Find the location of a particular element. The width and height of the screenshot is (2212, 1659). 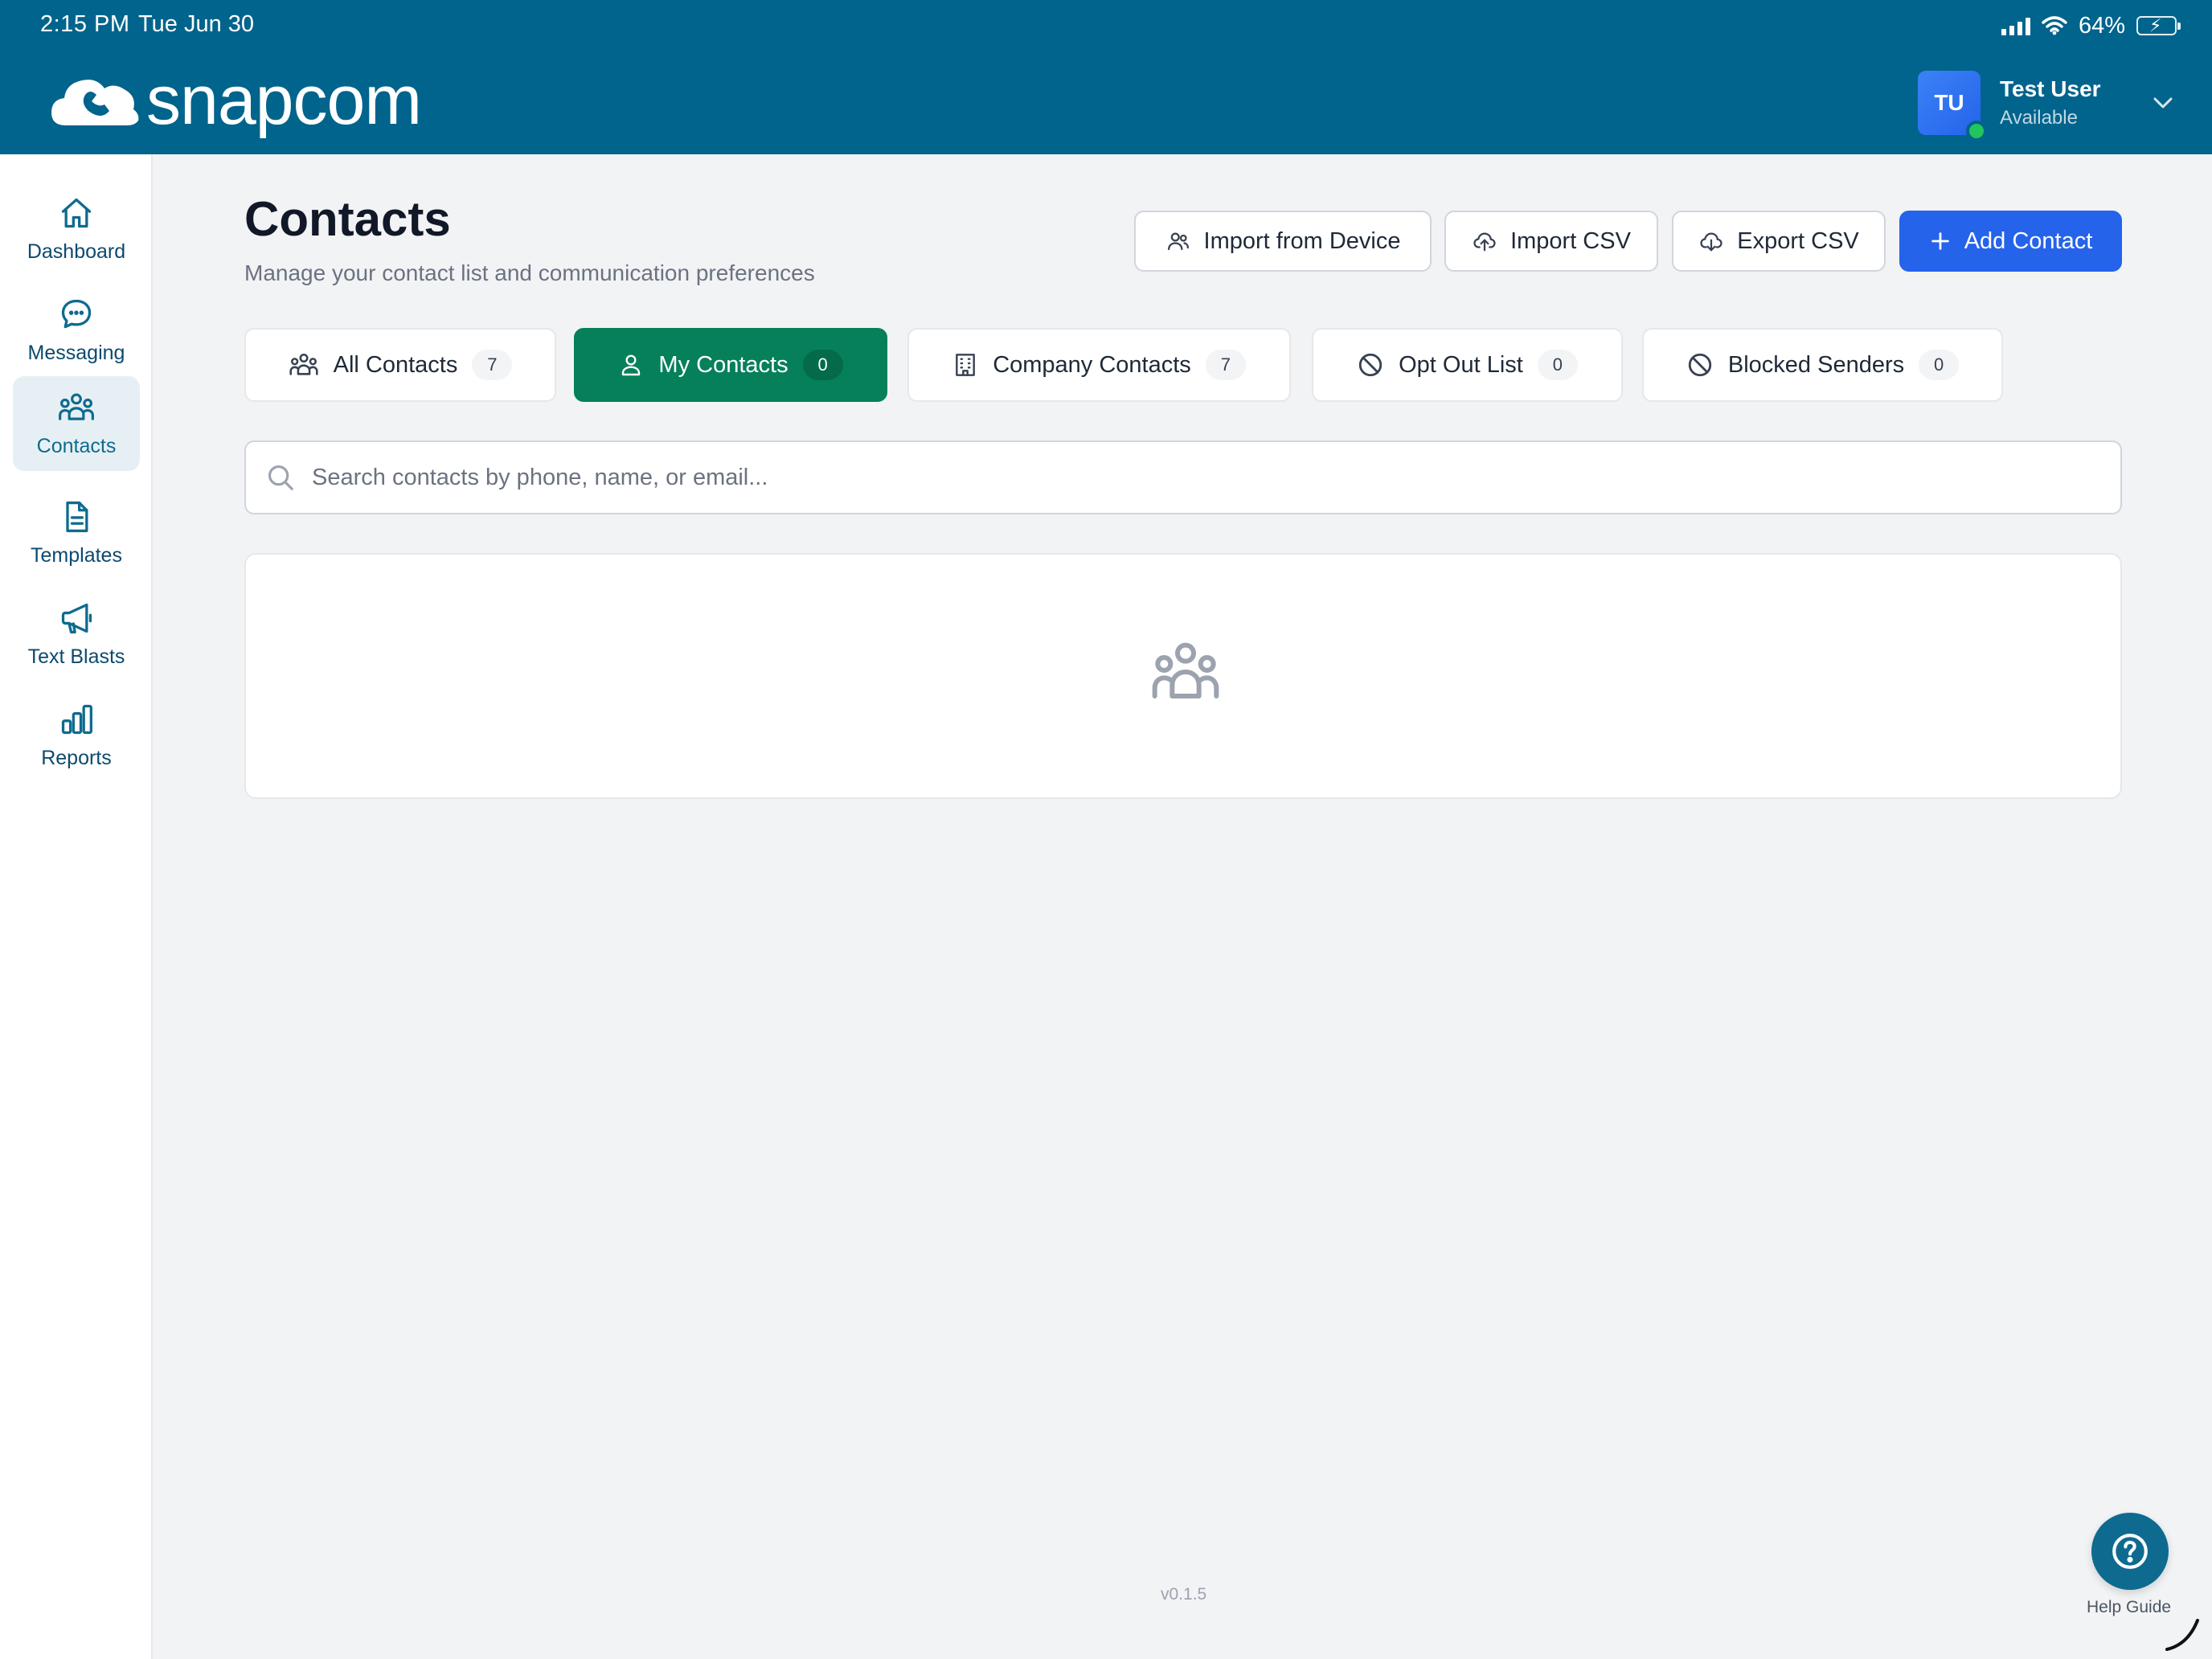

contacts-list-panel is located at coordinates (1183, 676).